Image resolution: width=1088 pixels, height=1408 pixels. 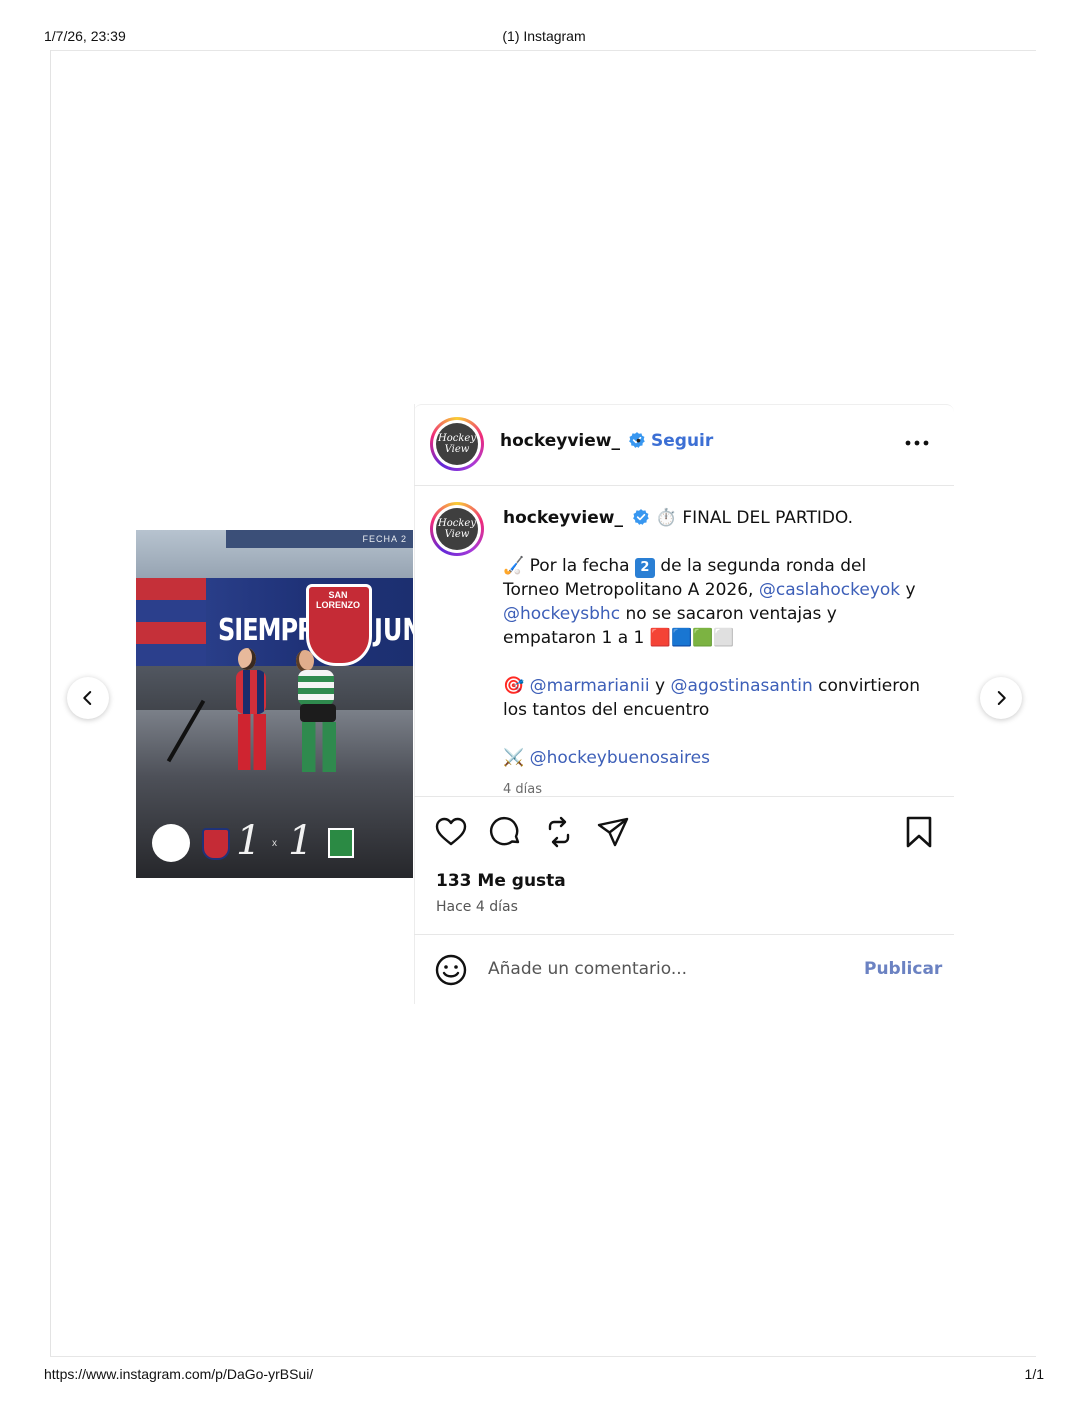 I want to click on mention-link: @caslahockeyok, so click(x=829, y=590).